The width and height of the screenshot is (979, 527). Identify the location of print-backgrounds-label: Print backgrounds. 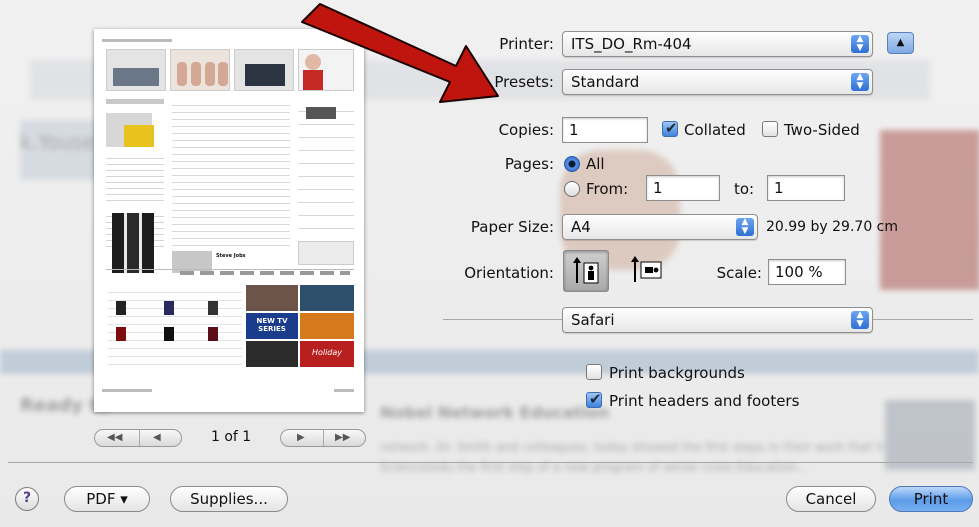
(677, 373).